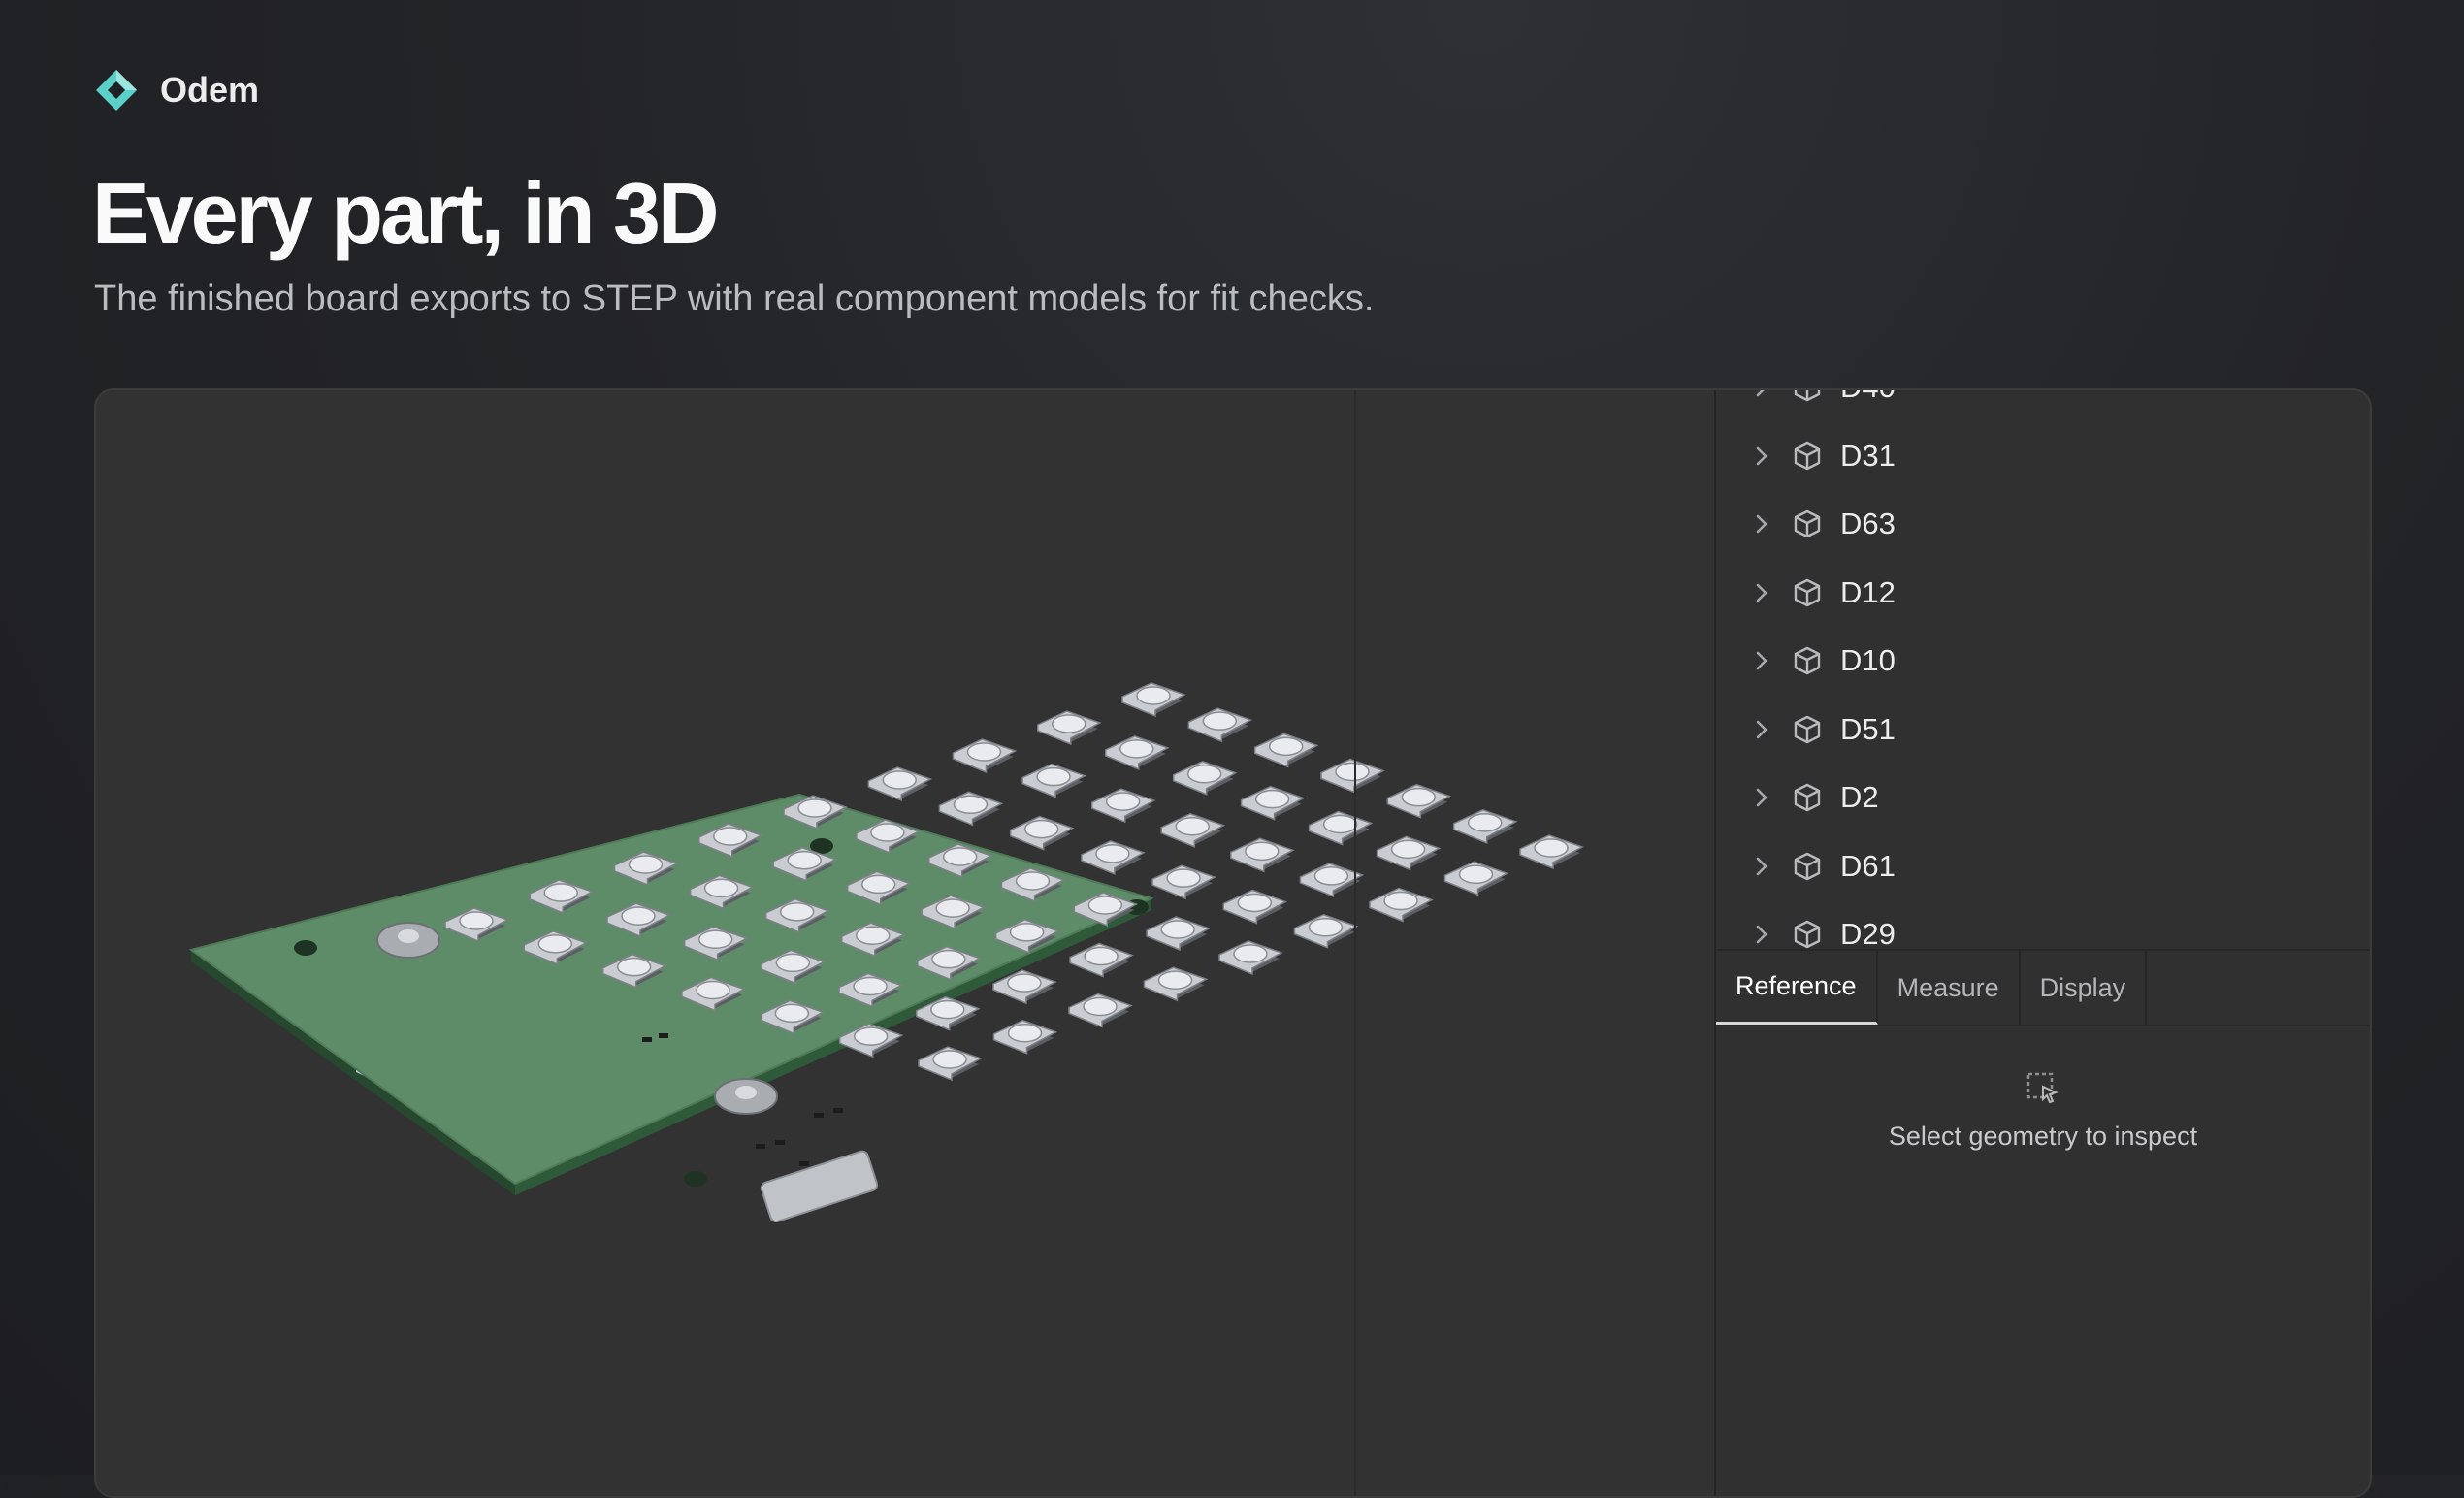 The height and width of the screenshot is (1498, 2464). Describe the element at coordinates (2043, 866) in the screenshot. I see `tree-item-d61: D61` at that location.